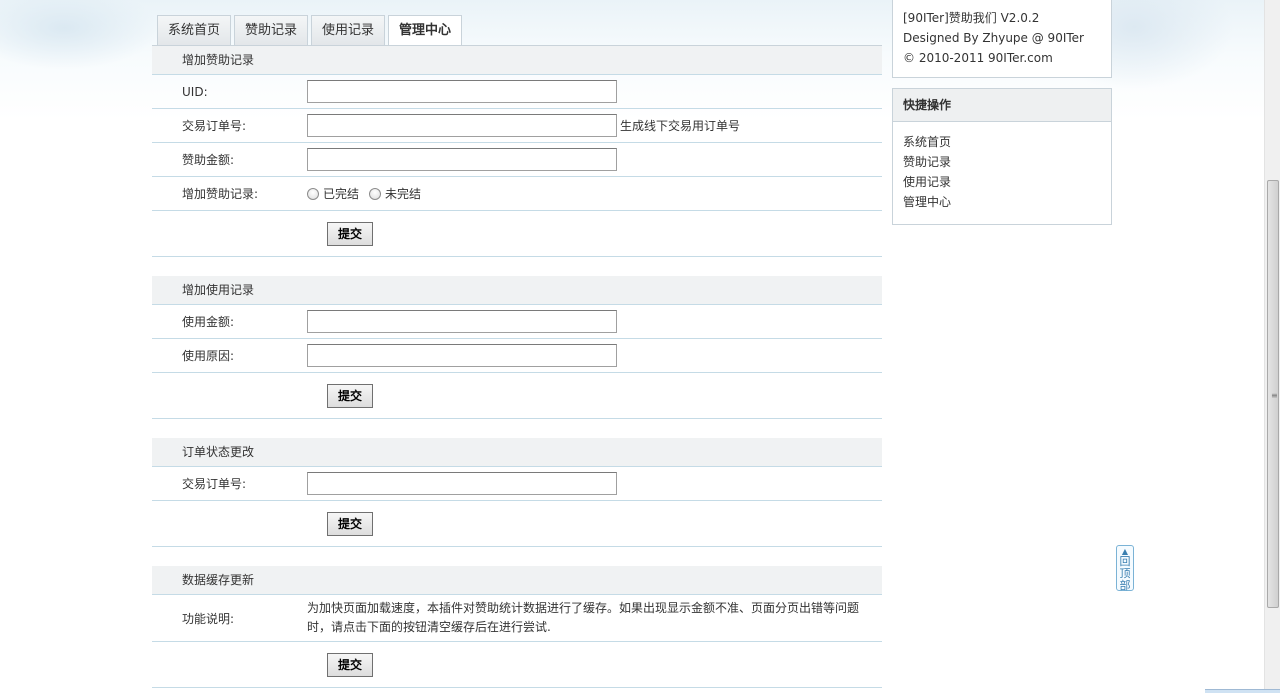 The height and width of the screenshot is (693, 1280). What do you see at coordinates (462, 321) in the screenshot?
I see `usage-amount-input` at bounding box center [462, 321].